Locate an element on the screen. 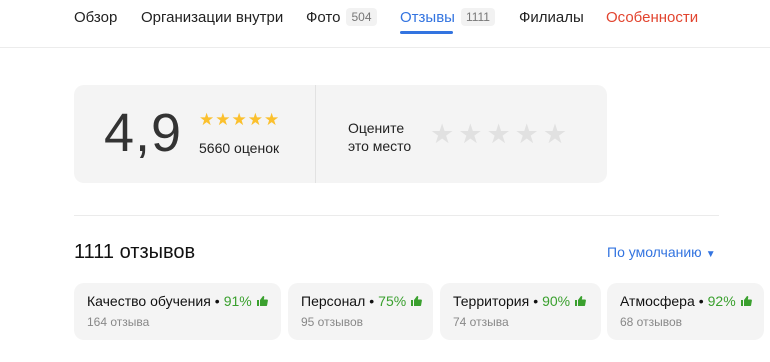 This screenshot has height=362, width=770. tab-overview: Обзор is located at coordinates (95, 17).